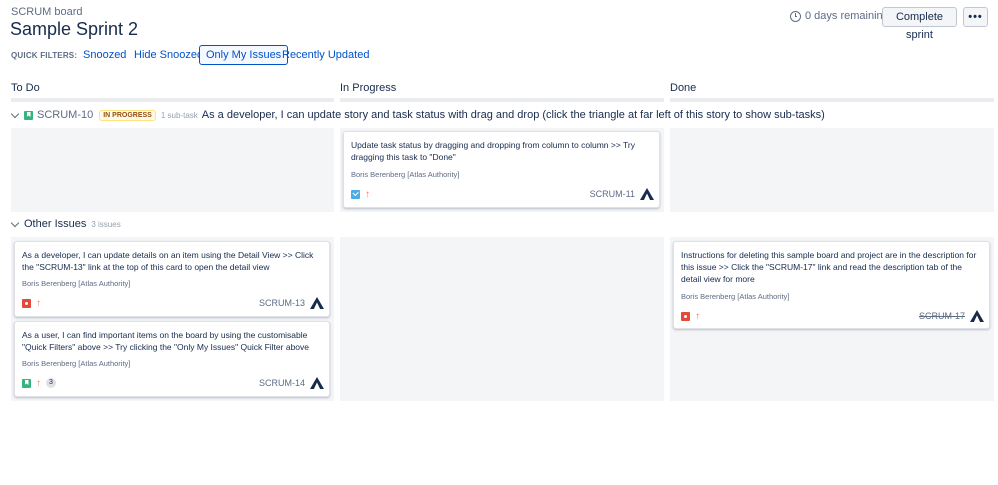 The width and height of the screenshot is (998, 485). What do you see at coordinates (502, 194) in the screenshot?
I see `card-footer: ↑ SCRUM-11` at bounding box center [502, 194].